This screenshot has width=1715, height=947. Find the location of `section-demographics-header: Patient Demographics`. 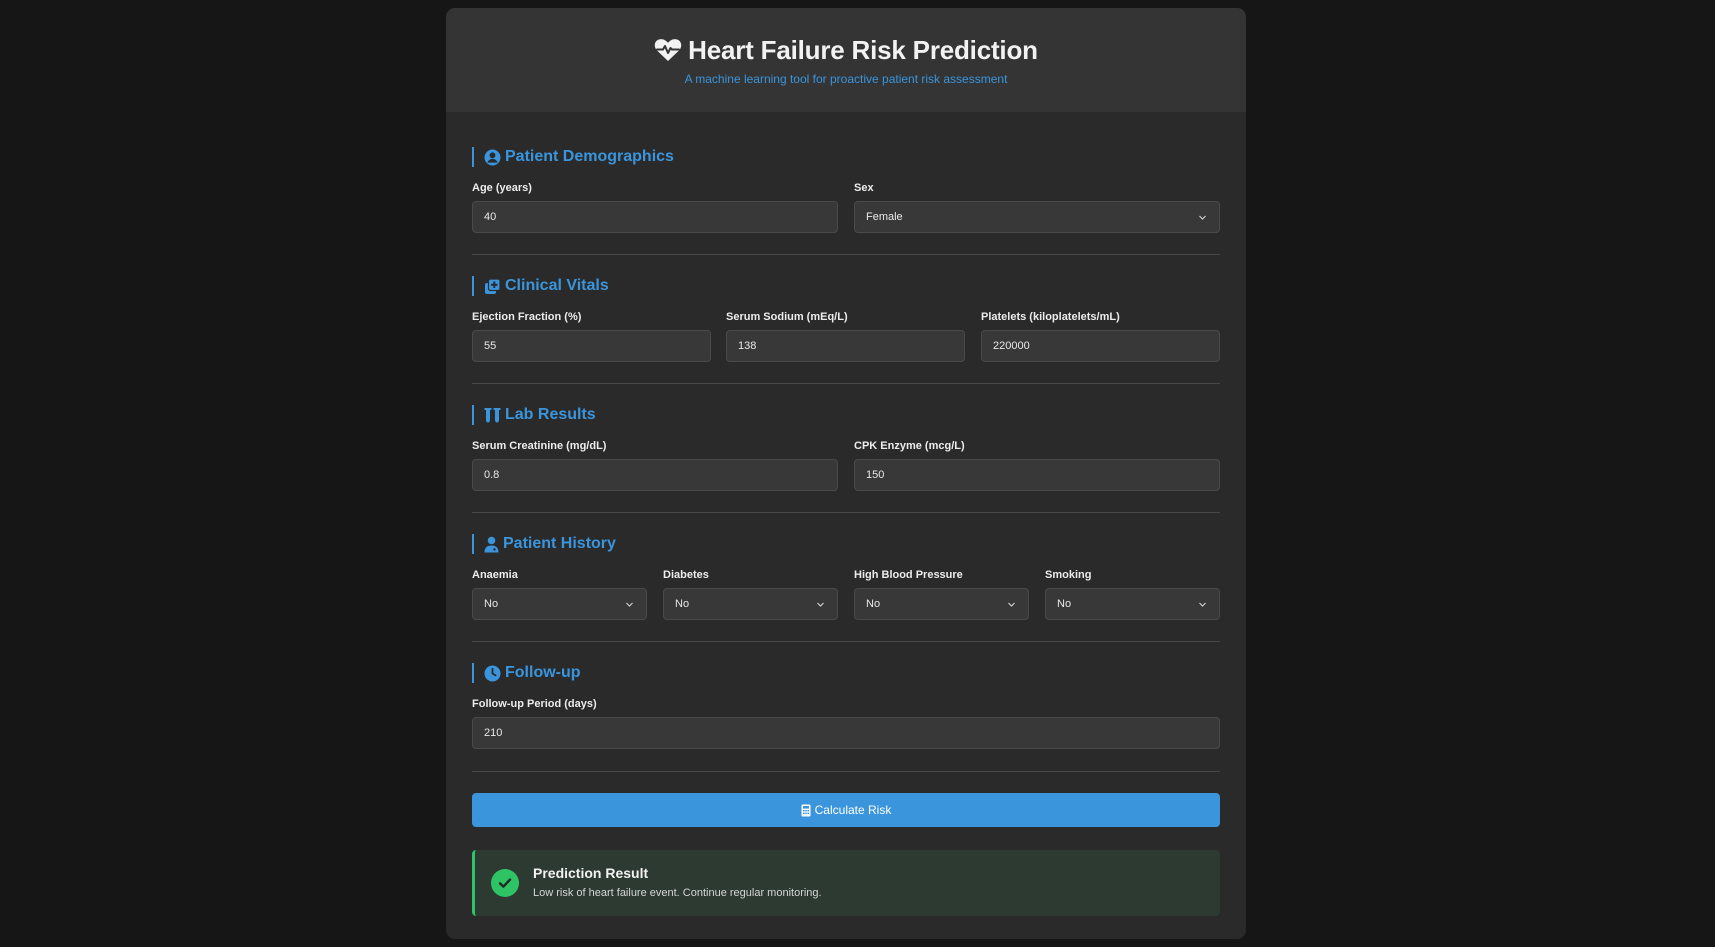

section-demographics-header: Patient Demographics is located at coordinates (573, 157).